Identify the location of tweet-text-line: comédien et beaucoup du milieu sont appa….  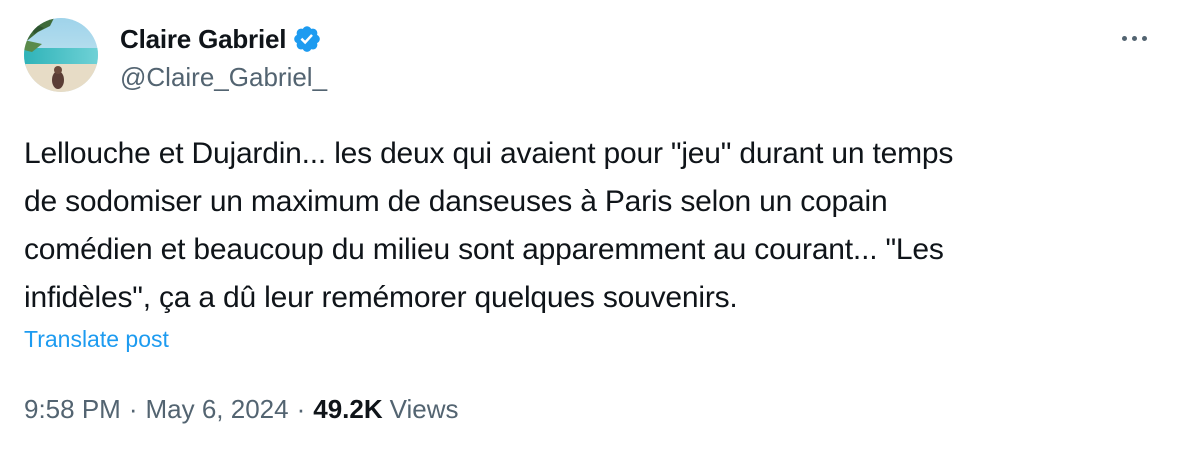
(484, 249).